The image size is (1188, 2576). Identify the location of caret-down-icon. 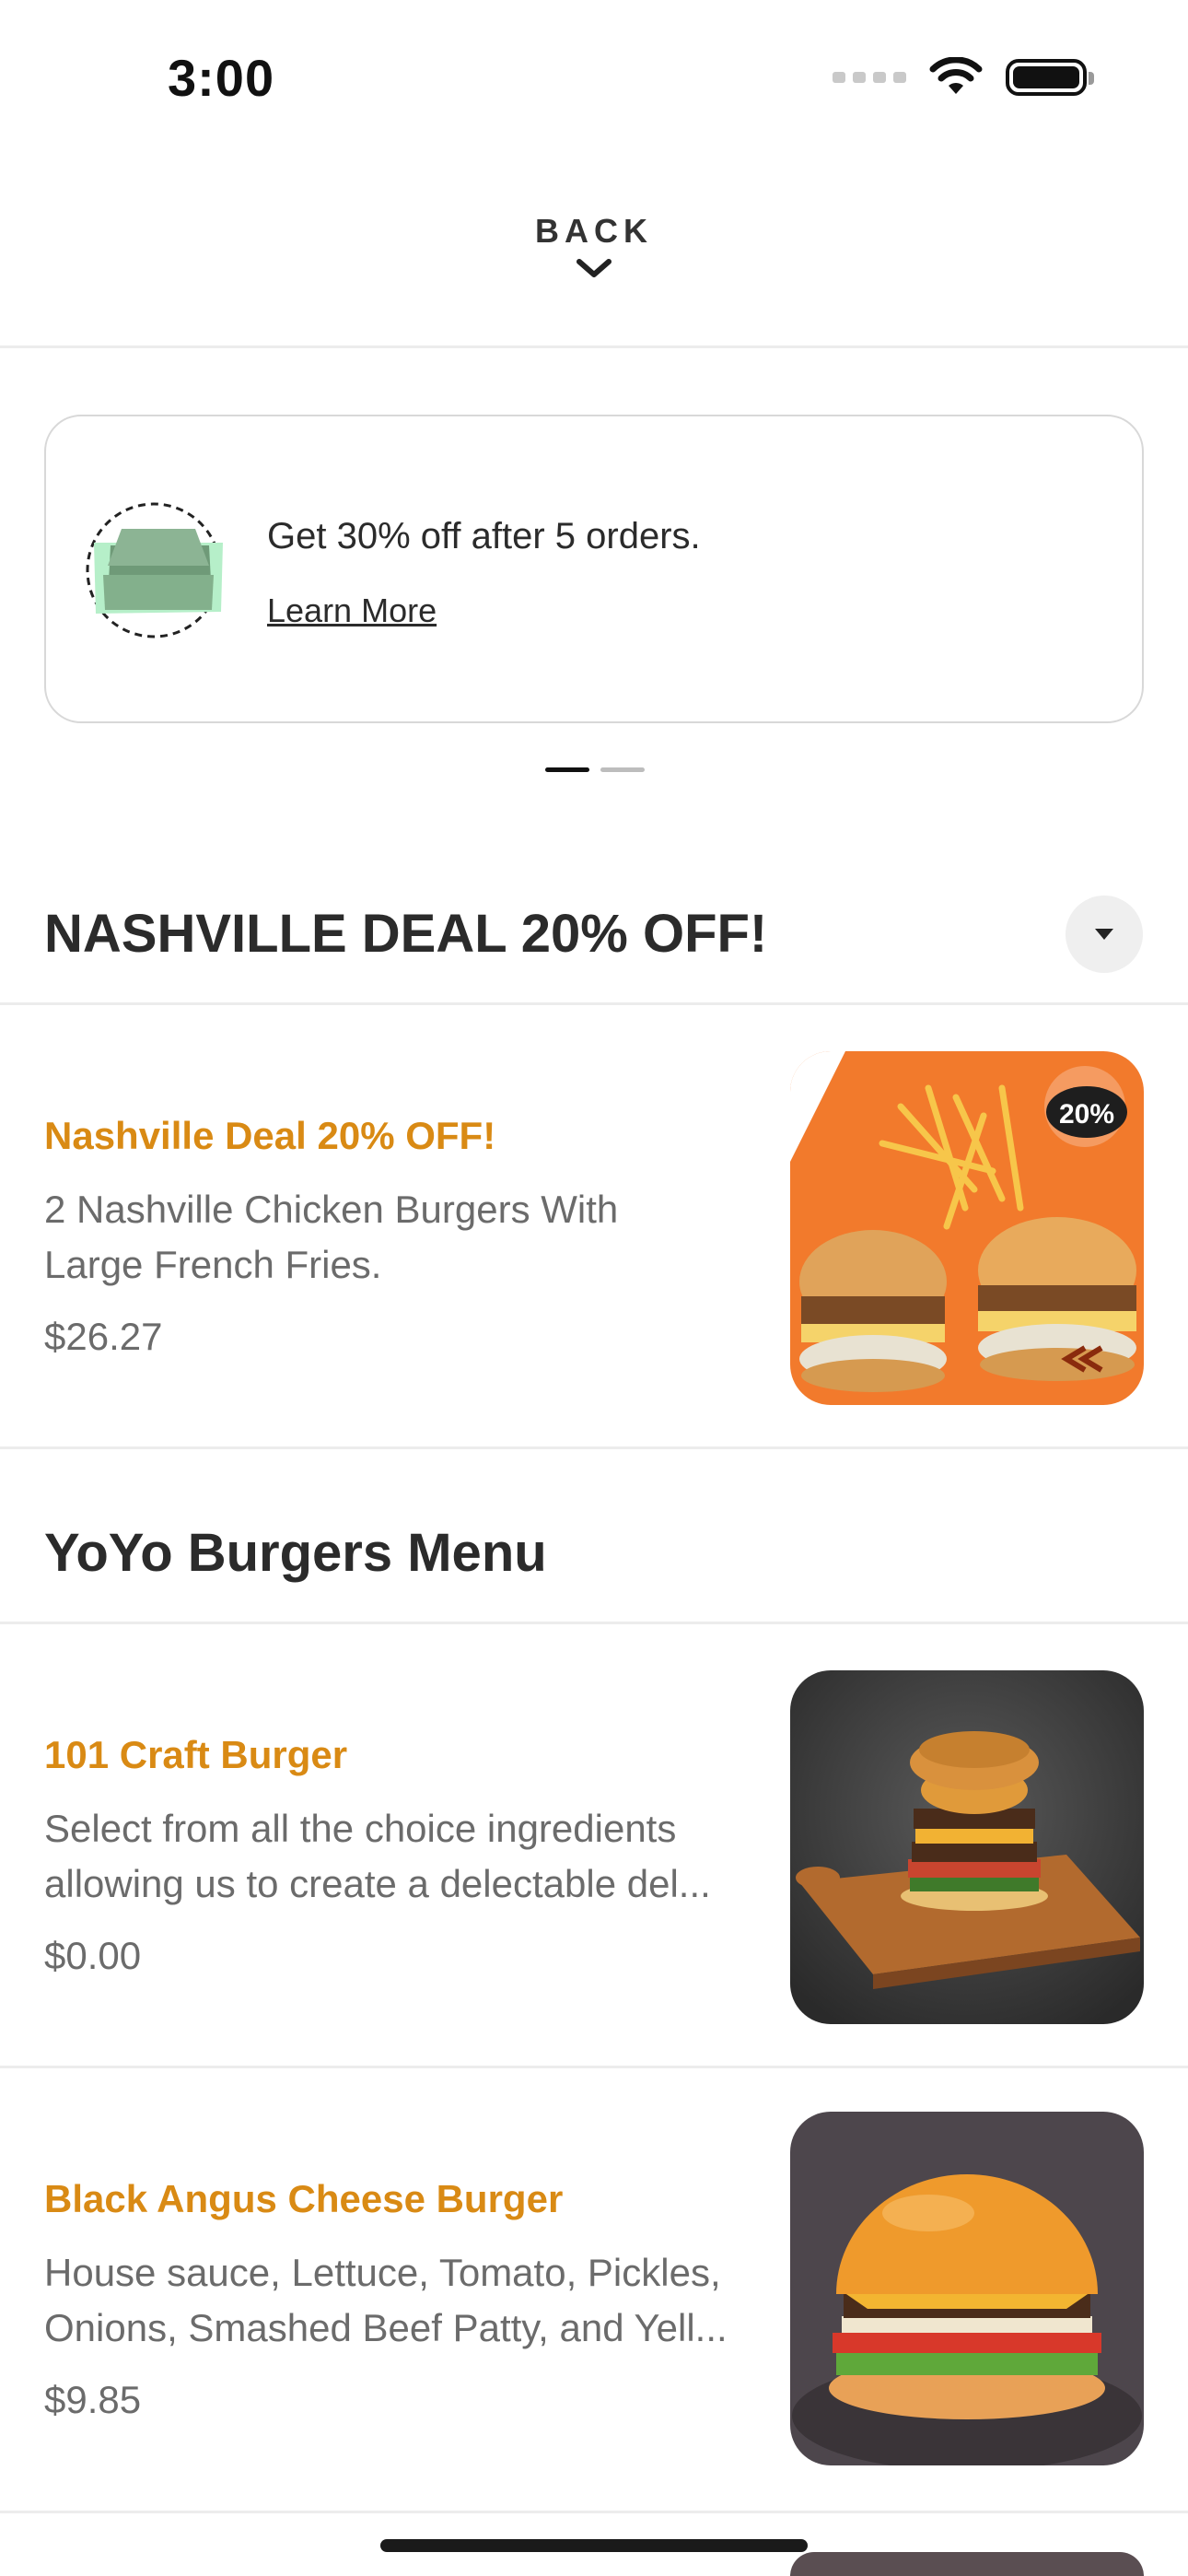
(1104, 934).